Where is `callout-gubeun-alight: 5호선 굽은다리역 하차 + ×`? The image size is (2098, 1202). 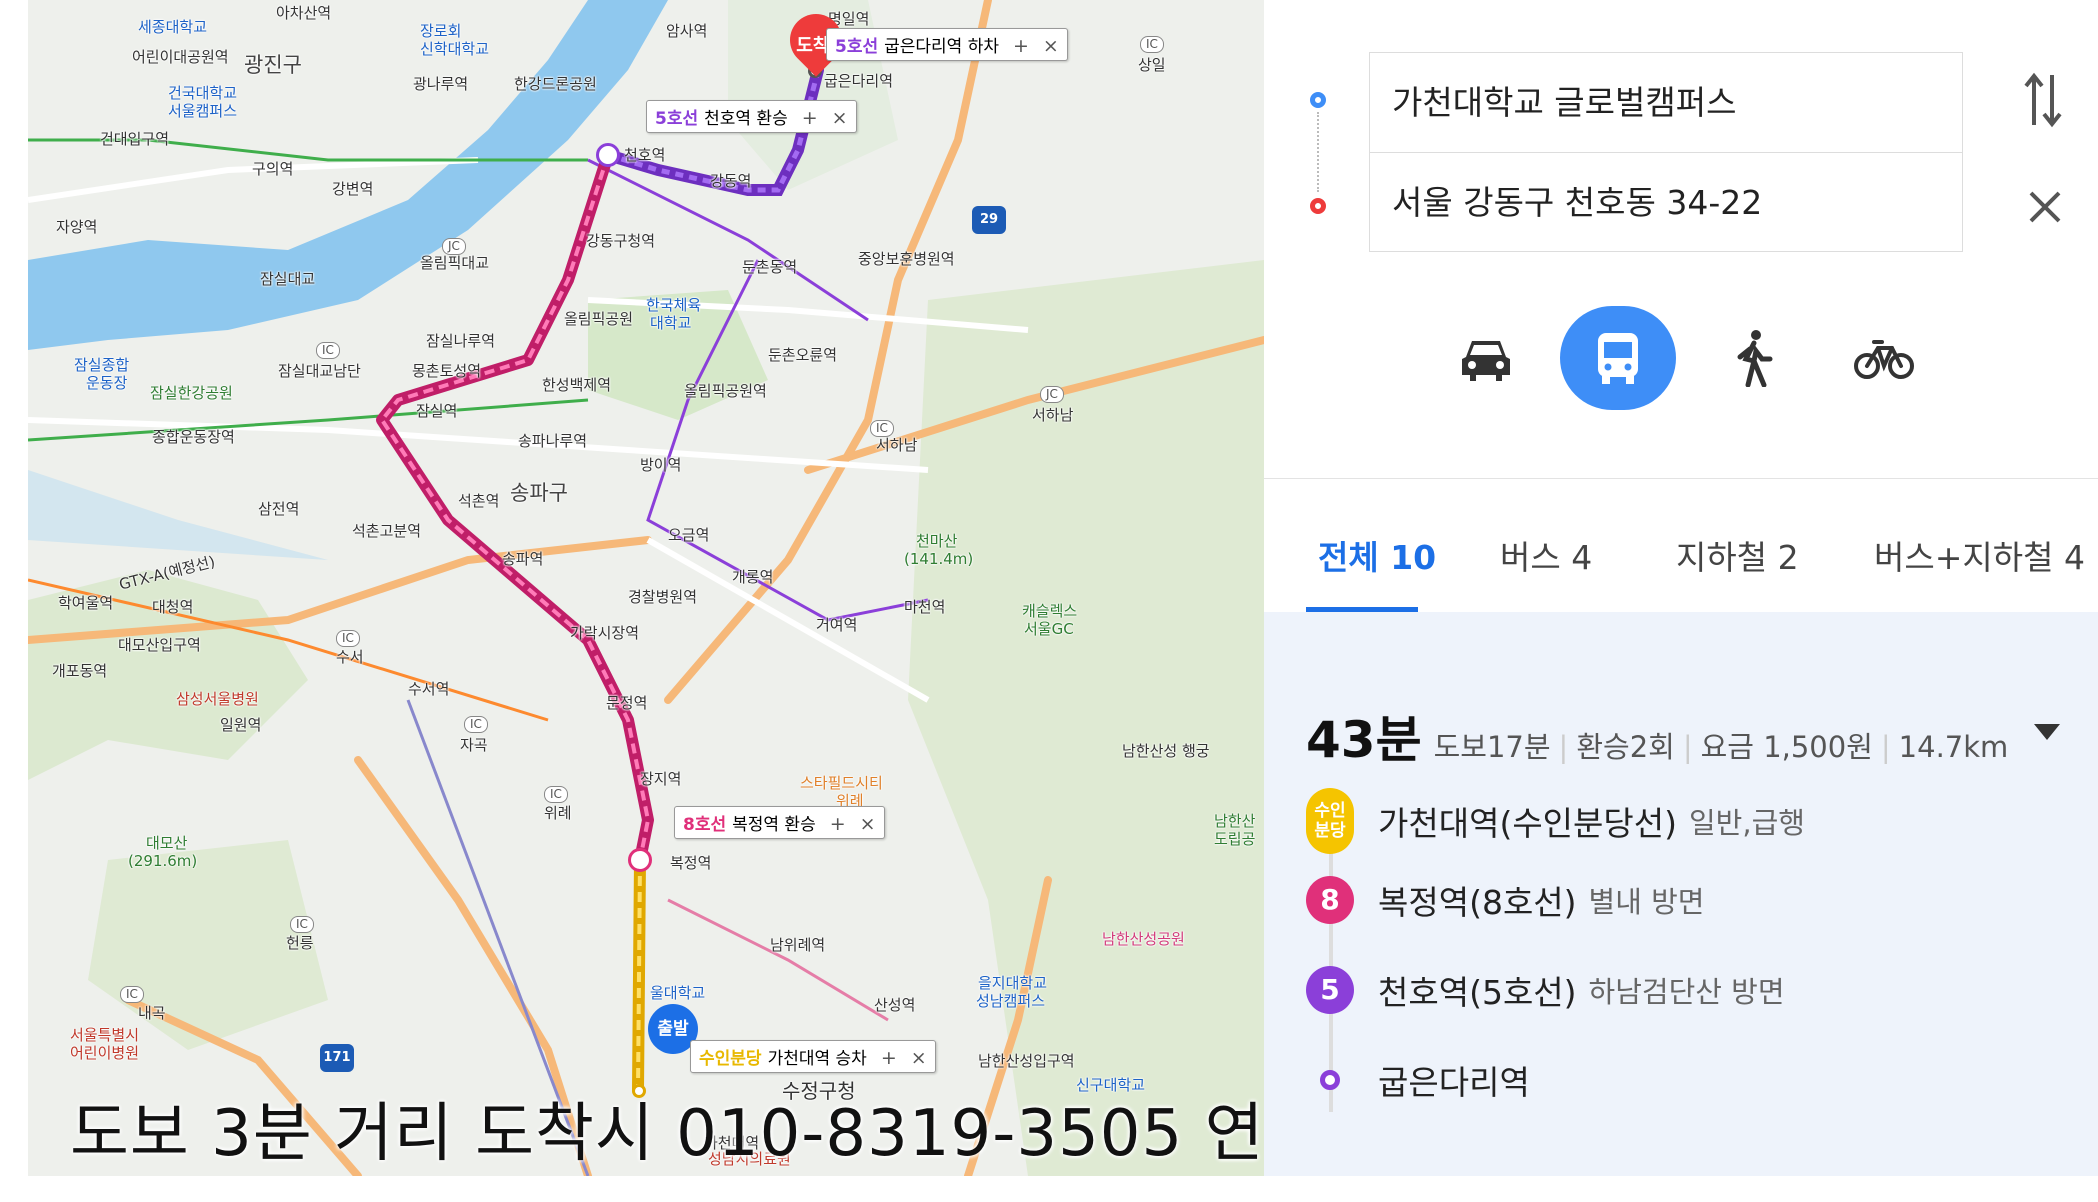
callout-gubeun-alight: 5호선 굽은다리역 하차 + × is located at coordinates (947, 44).